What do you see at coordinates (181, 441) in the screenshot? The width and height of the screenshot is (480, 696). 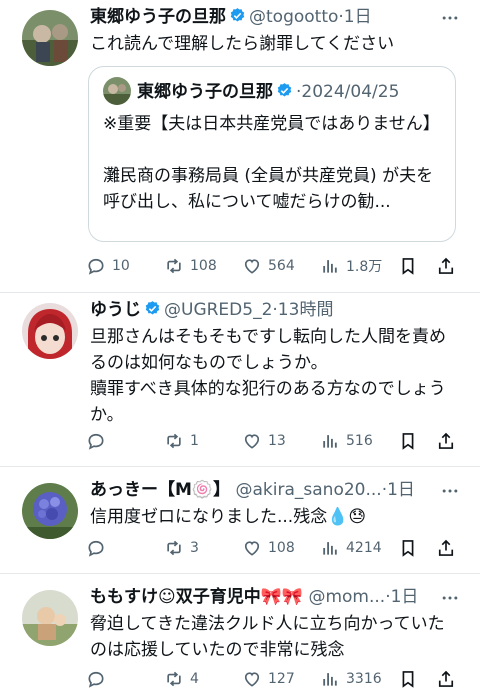 I see `repost-button: 1` at bounding box center [181, 441].